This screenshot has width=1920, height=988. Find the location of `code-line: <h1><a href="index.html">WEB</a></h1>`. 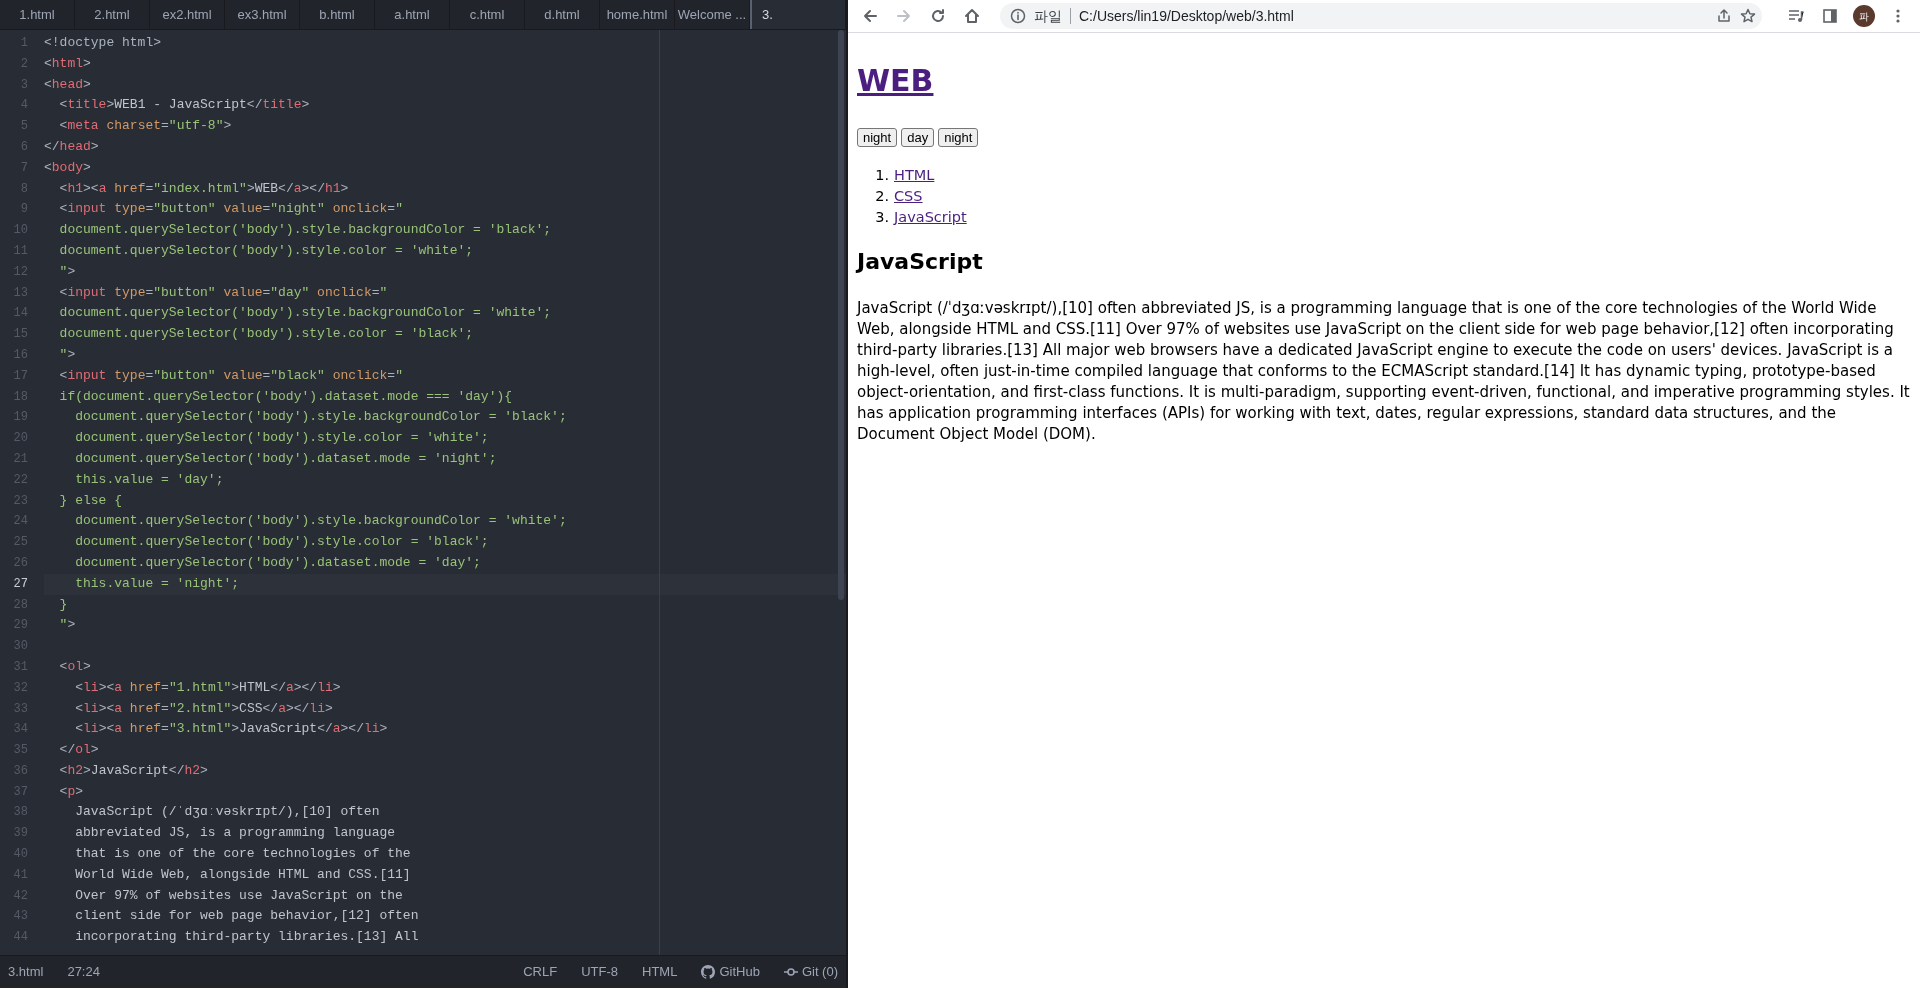

code-line: <h1><a href="index.html">WEB</a></h1> is located at coordinates (203, 188).